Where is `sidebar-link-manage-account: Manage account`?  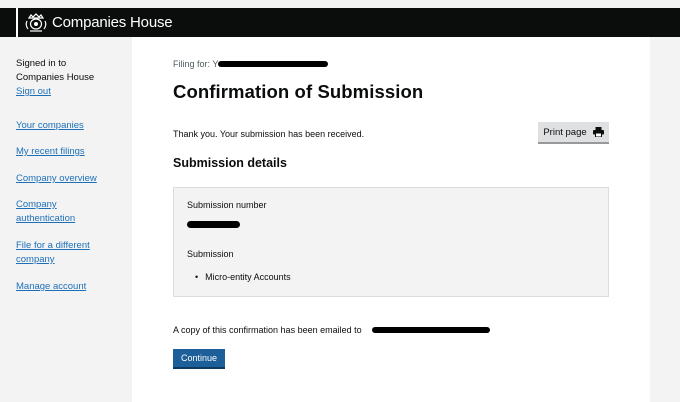
sidebar-link-manage-account: Manage account is located at coordinates (51, 287).